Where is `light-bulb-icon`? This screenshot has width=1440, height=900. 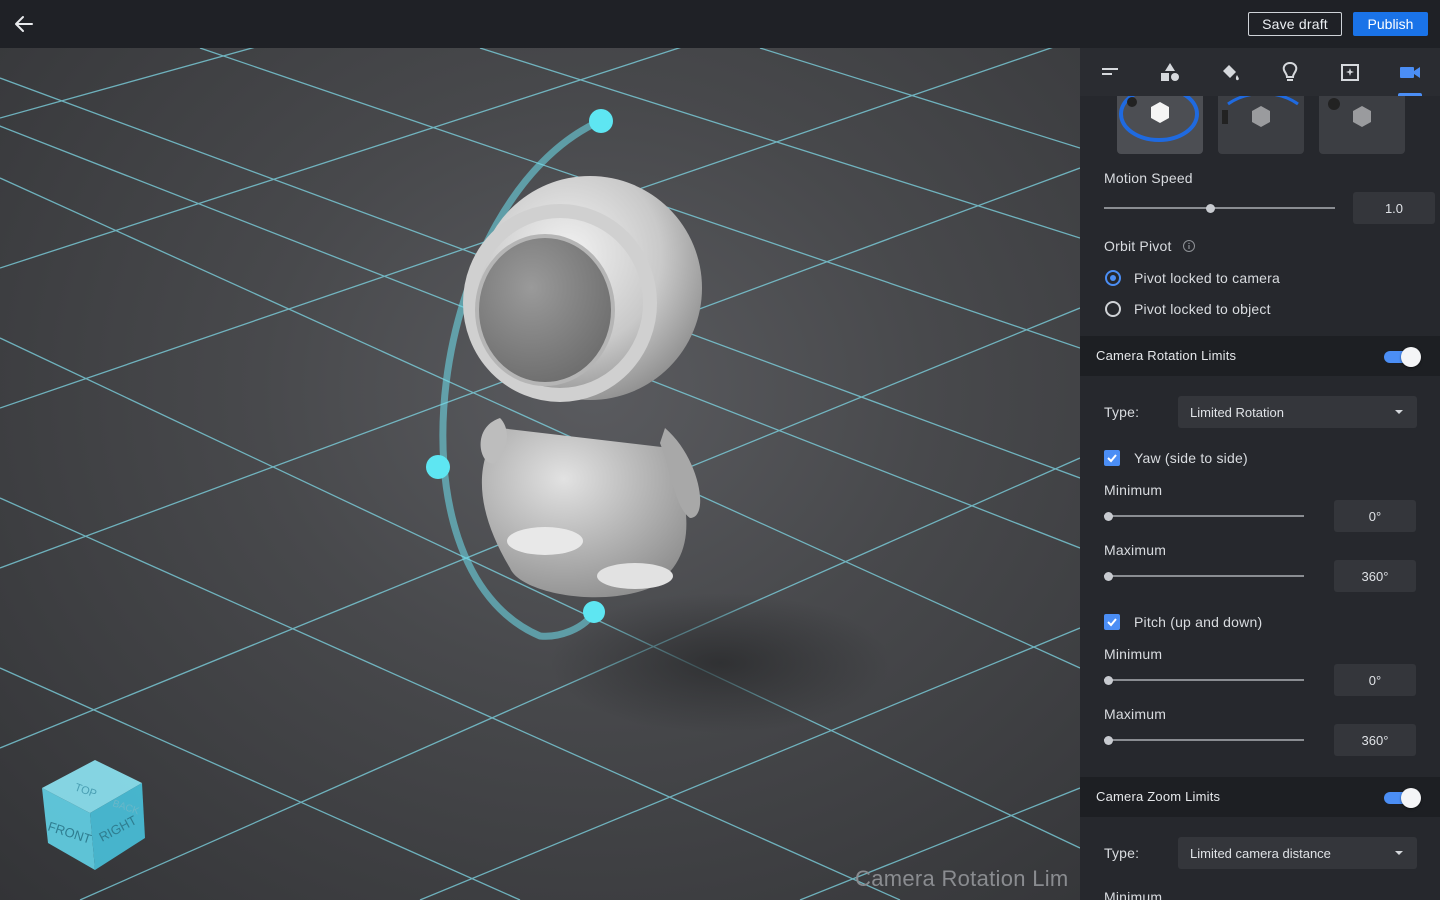 light-bulb-icon is located at coordinates (1290, 71).